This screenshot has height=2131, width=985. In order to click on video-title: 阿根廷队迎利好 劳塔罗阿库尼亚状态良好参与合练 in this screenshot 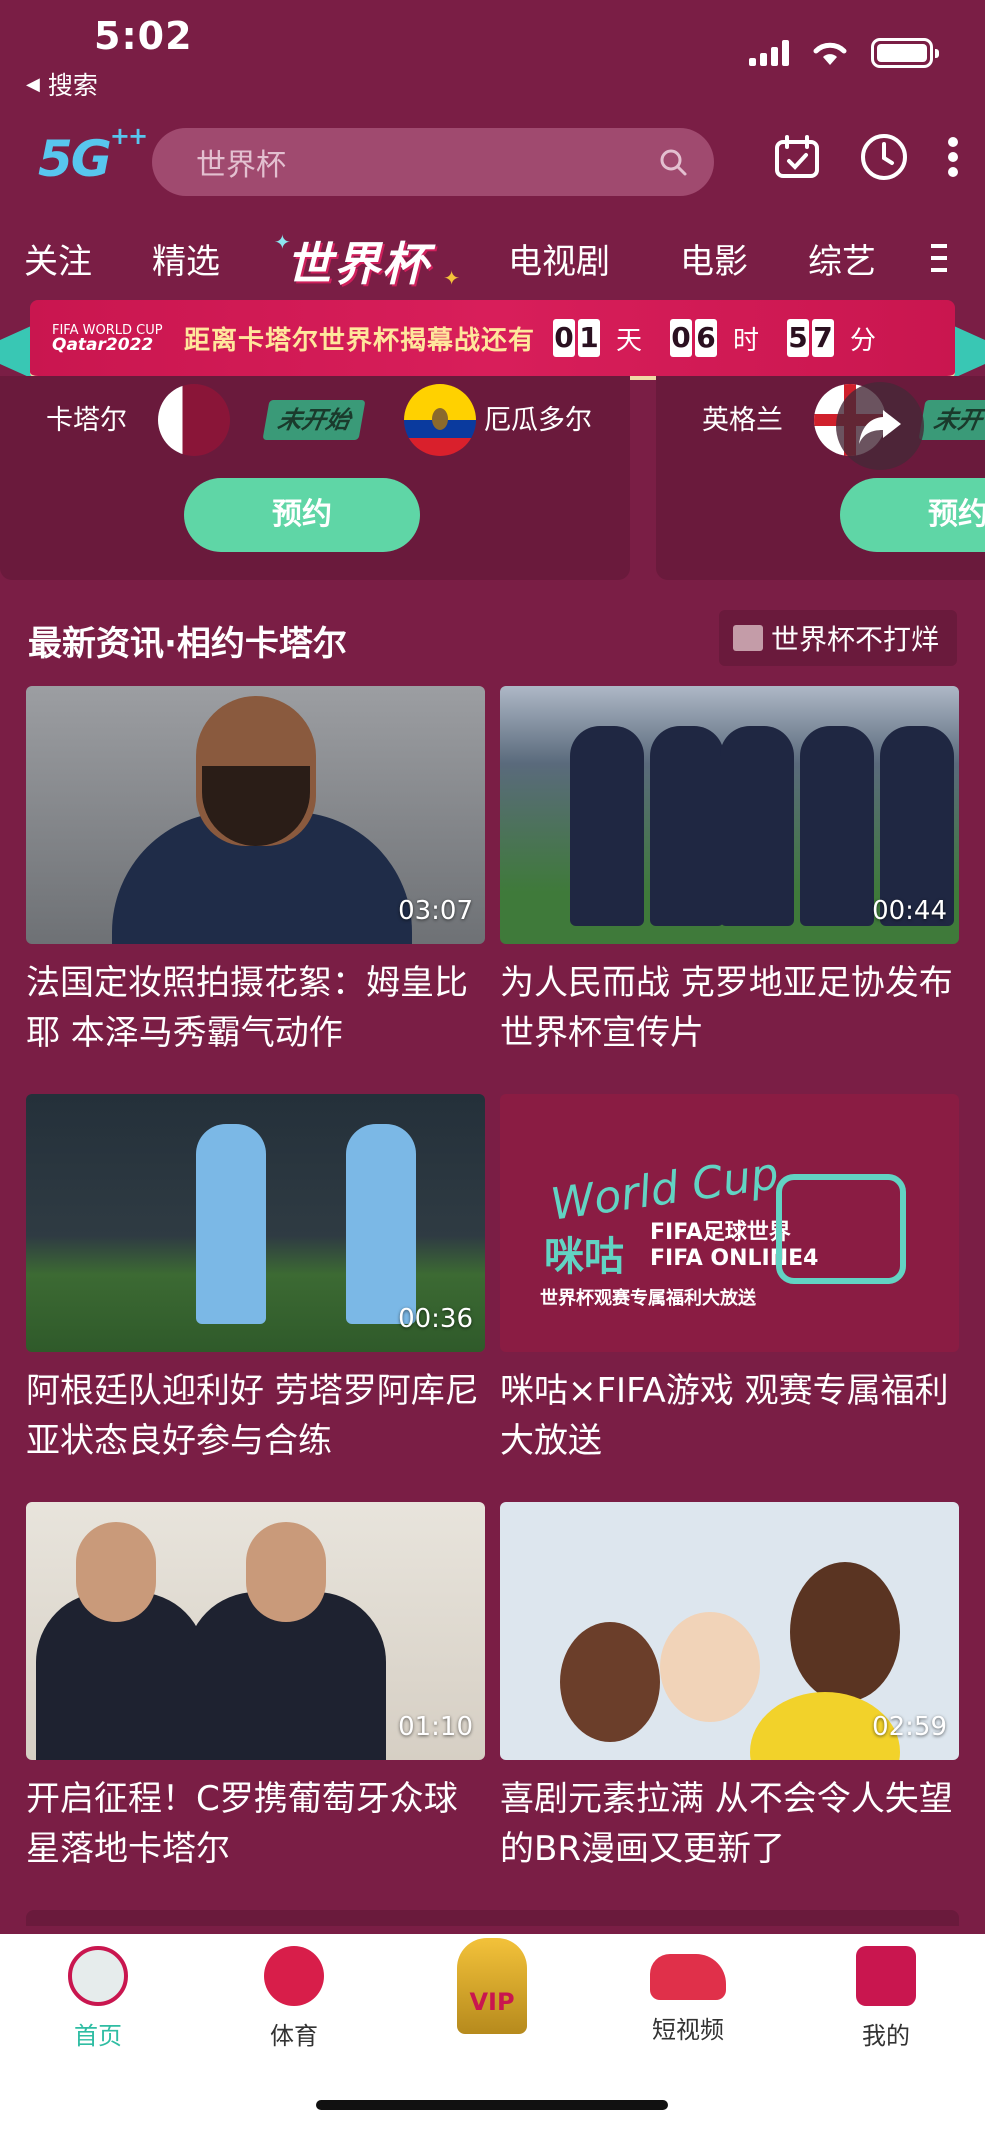, I will do `click(255, 1416)`.